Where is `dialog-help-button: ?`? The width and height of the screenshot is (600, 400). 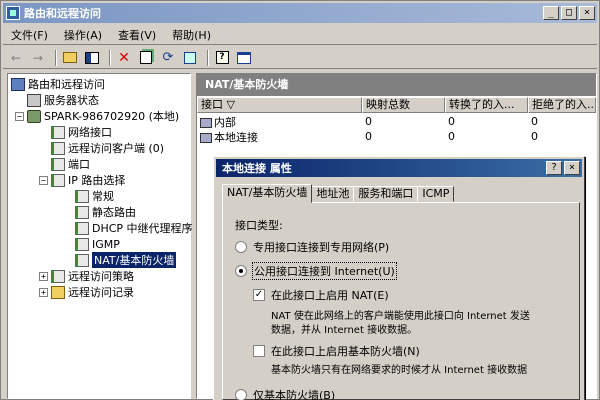
dialog-help-button: ? is located at coordinates (554, 168).